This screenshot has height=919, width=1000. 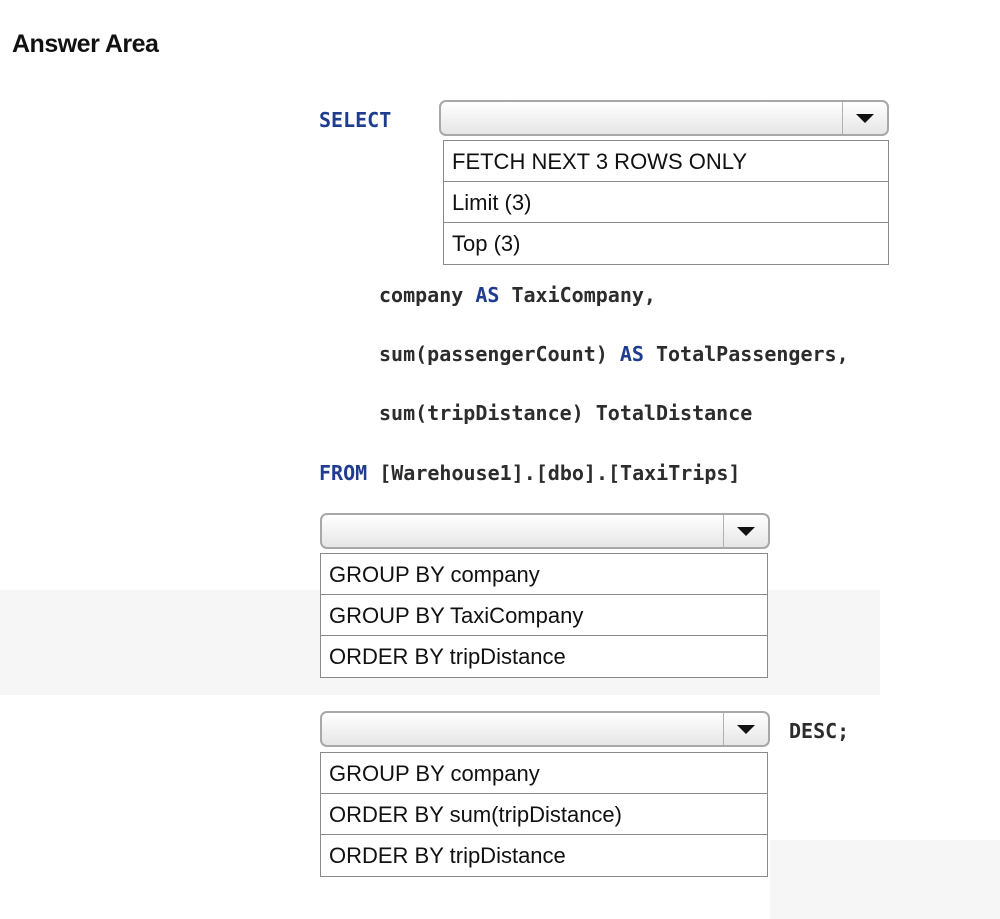 I want to click on dropdown-option: Limit (3), so click(x=666, y=202).